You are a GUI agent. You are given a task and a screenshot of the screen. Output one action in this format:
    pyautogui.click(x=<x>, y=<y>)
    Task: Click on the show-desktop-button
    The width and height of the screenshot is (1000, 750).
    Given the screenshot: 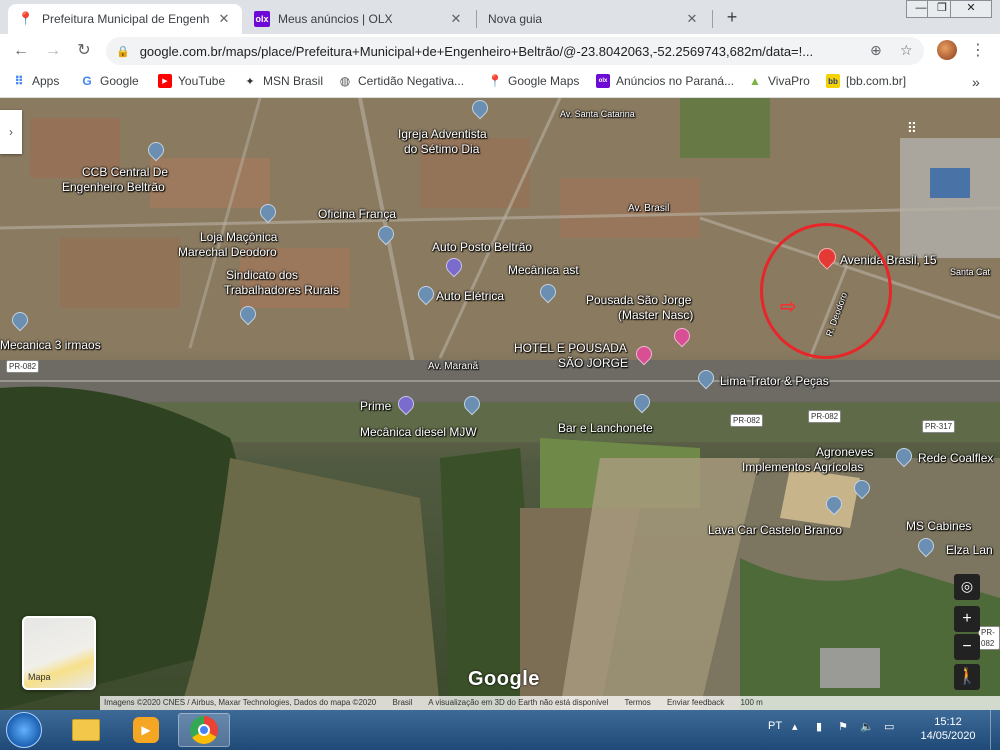 What is the action you would take?
    pyautogui.click(x=995, y=730)
    